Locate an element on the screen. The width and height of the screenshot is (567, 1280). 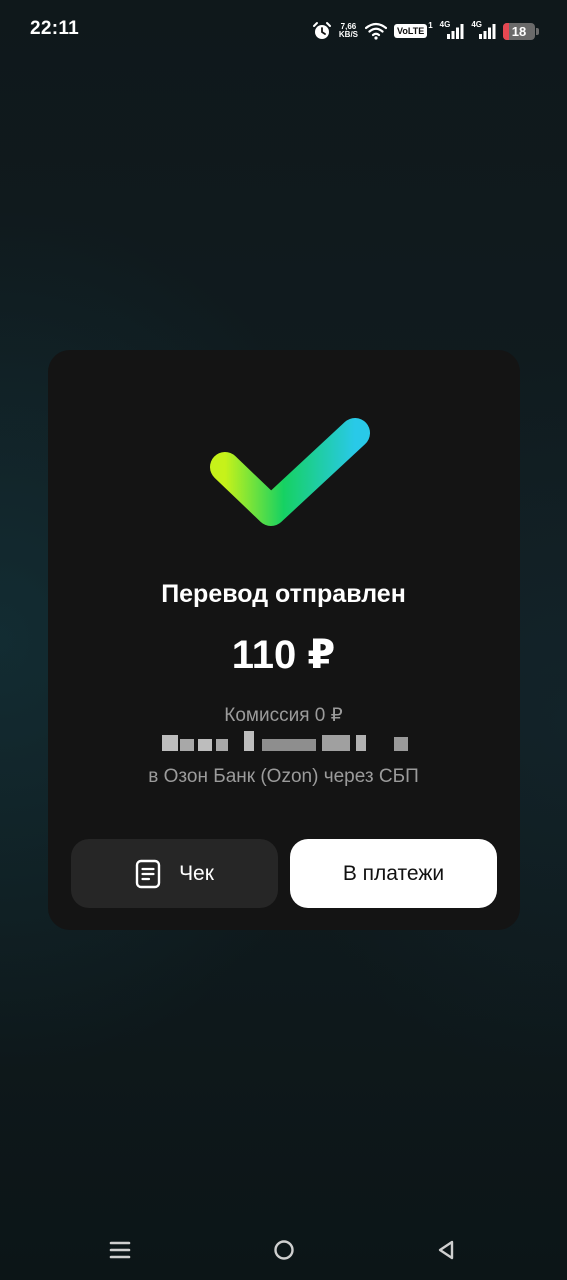
network-type-1: 4G is located at coordinates (445, 24).